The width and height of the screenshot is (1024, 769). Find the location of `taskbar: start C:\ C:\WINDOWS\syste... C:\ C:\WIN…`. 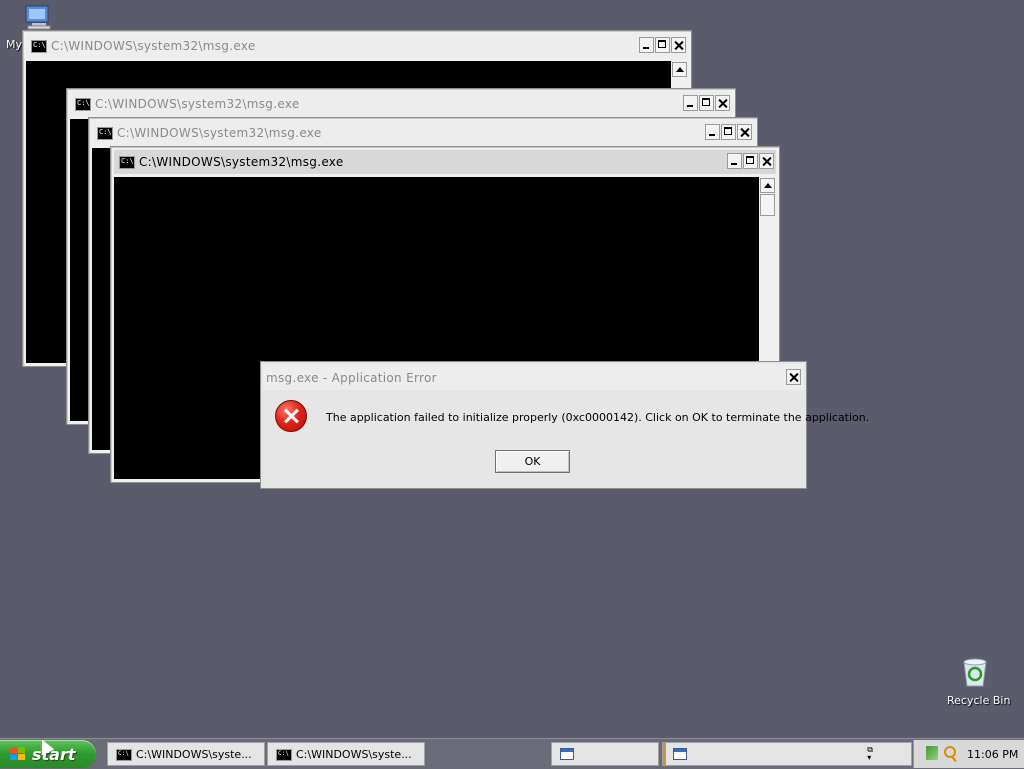

taskbar: start C:\ C:\WINDOWS\syste... C:\ C:\WIN… is located at coordinates (512, 753).